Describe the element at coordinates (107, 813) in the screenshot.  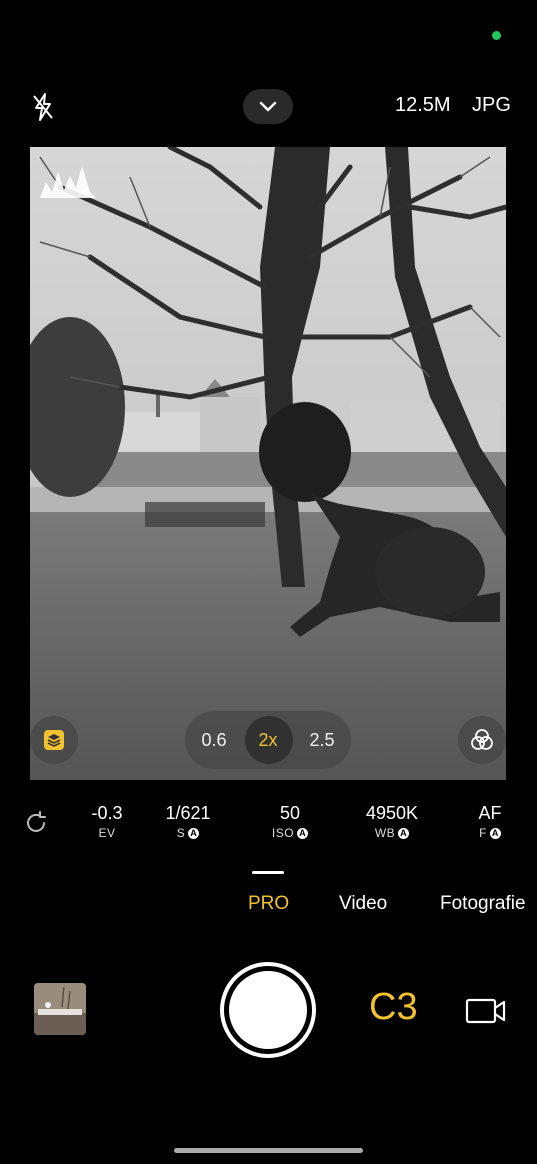
I see `param-ev-value: -0.3` at that location.